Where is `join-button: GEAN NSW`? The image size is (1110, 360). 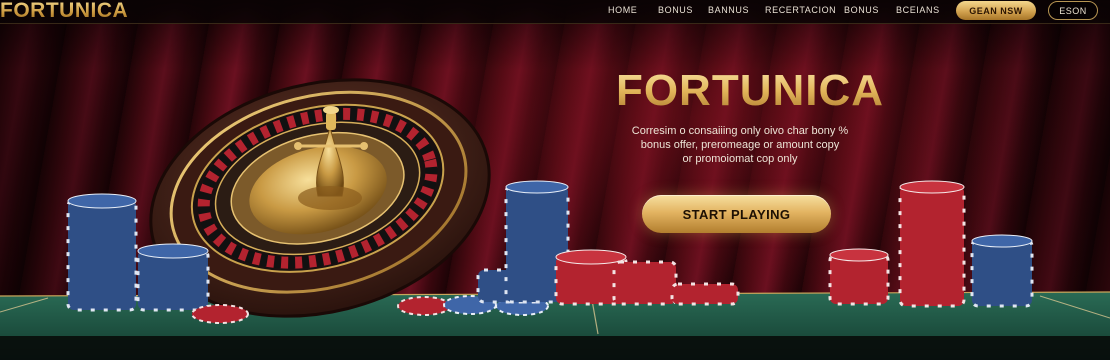
join-button: GEAN NSW is located at coordinates (996, 10).